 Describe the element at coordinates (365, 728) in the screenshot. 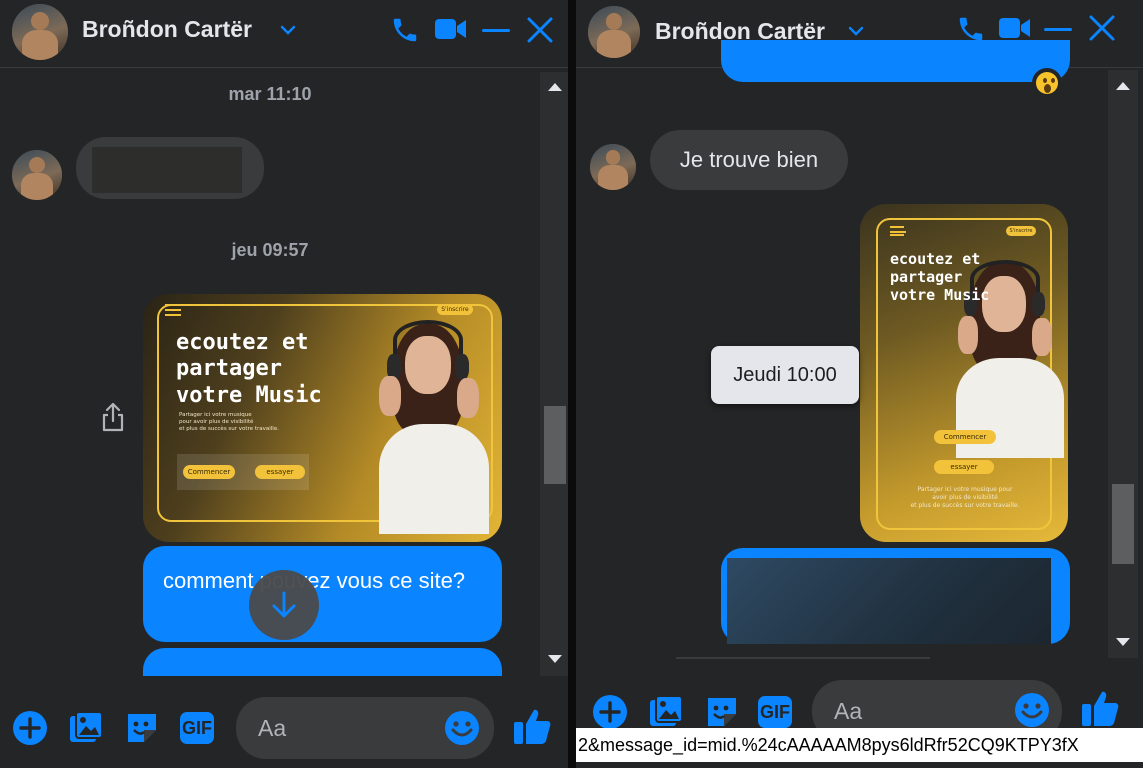

I see `message-input: Aa` at that location.